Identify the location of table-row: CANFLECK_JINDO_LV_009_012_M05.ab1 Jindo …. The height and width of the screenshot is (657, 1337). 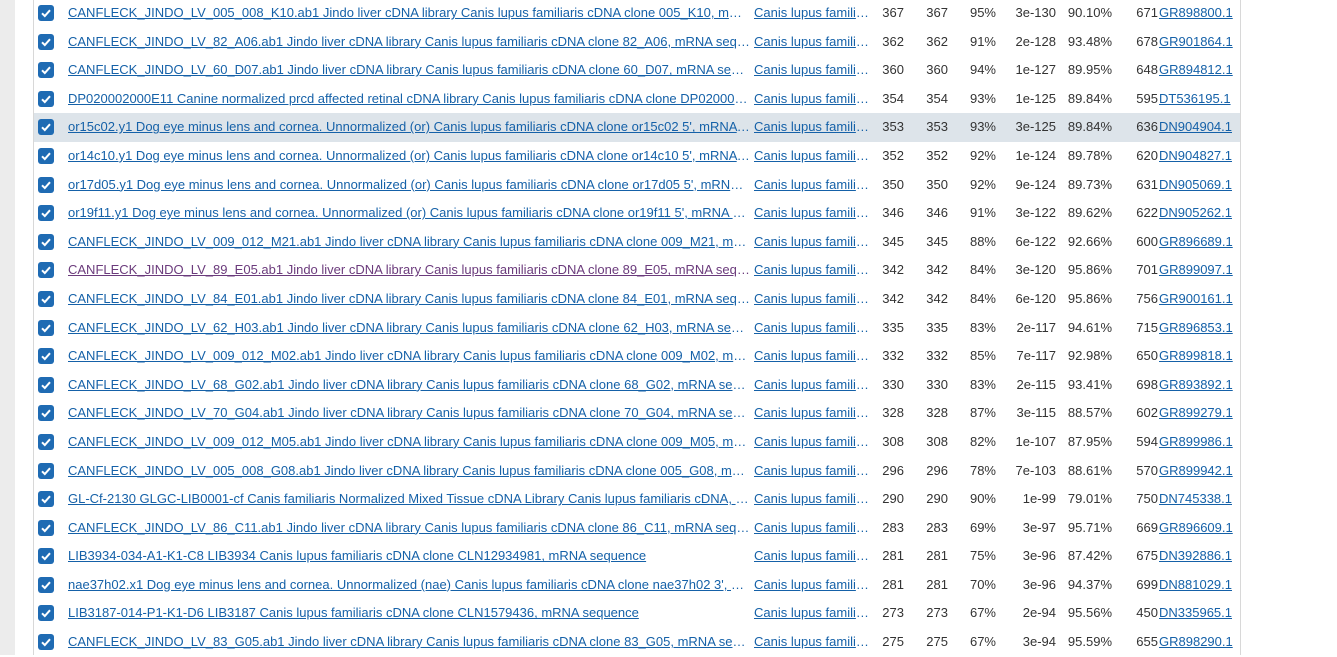
(637, 442).